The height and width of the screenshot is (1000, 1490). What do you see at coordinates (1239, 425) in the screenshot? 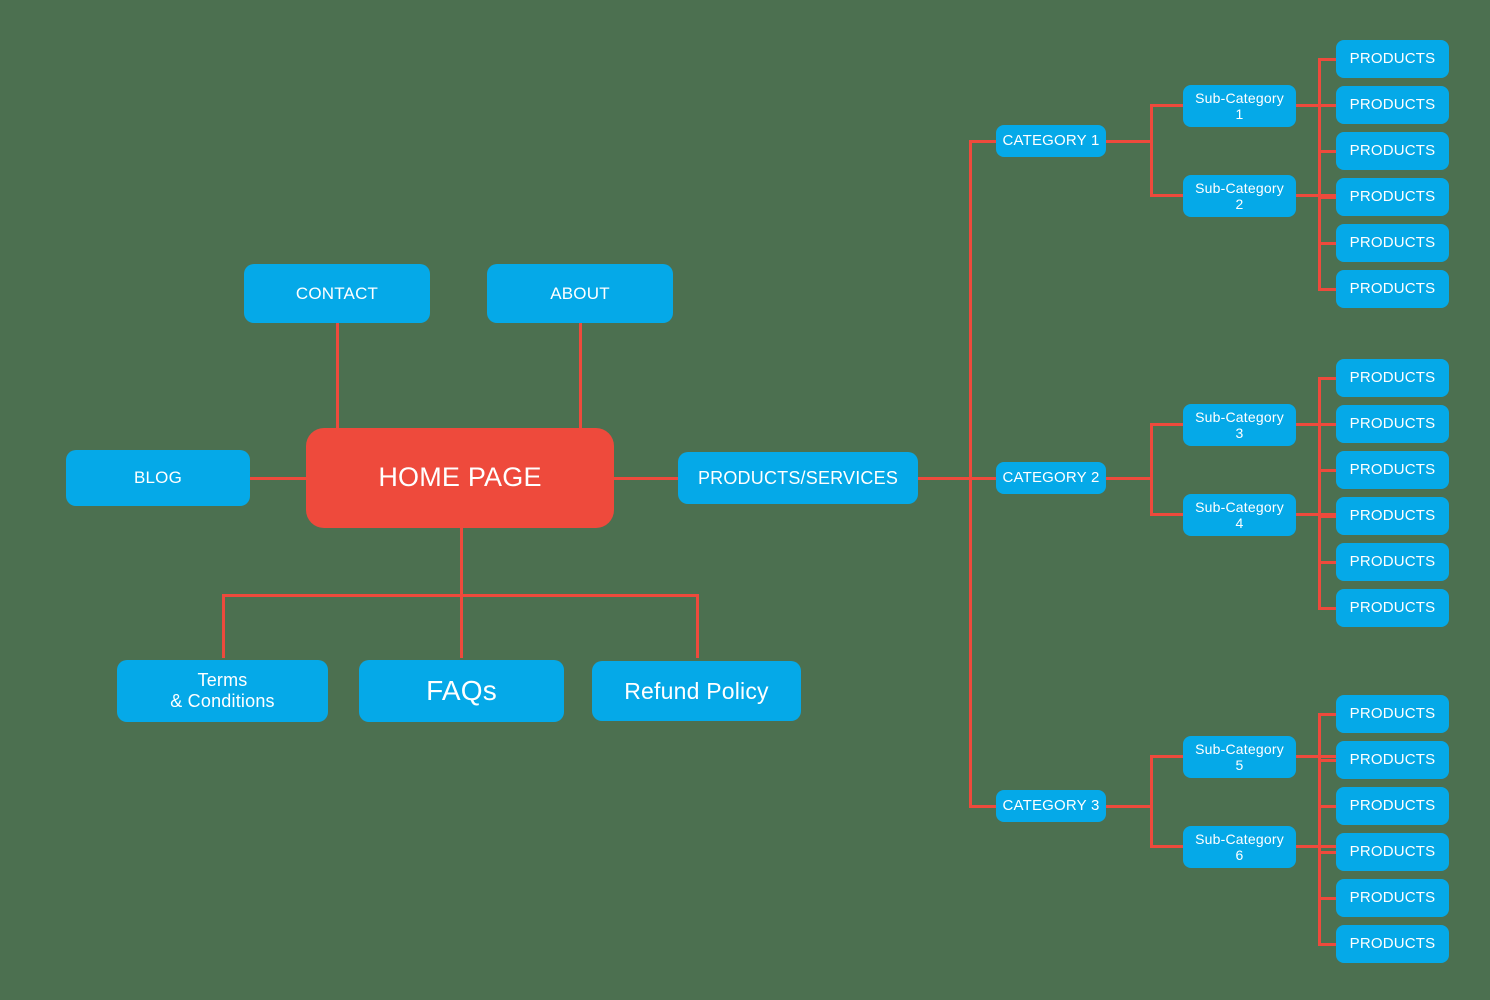
I see `node-subcategory-3: Sub-Category 3` at bounding box center [1239, 425].